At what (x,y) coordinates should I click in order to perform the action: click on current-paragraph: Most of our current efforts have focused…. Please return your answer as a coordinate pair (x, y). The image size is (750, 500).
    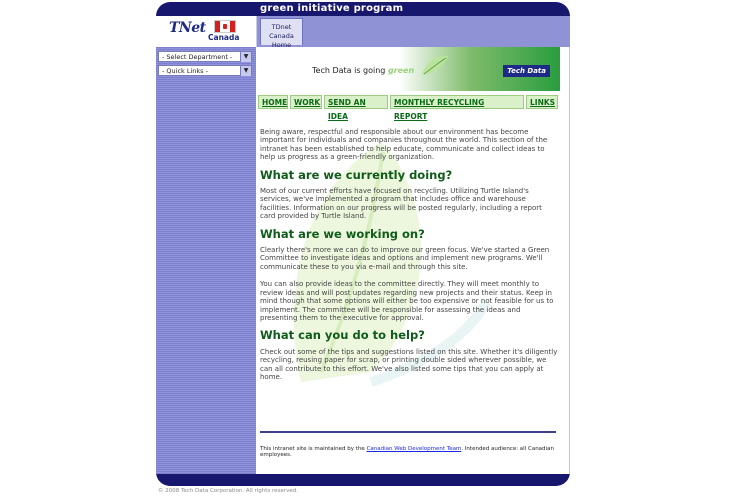
    Looking at the image, I should click on (401, 204).